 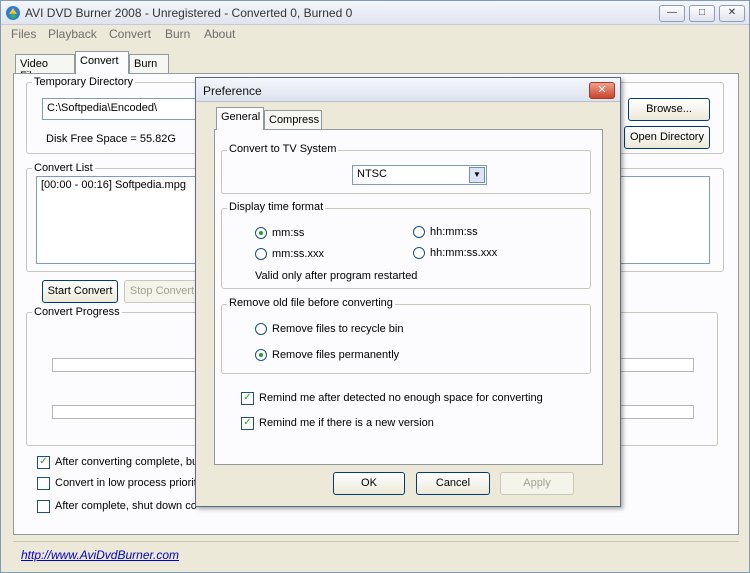 What do you see at coordinates (406, 339) in the screenshot?
I see `remove-file-group` at bounding box center [406, 339].